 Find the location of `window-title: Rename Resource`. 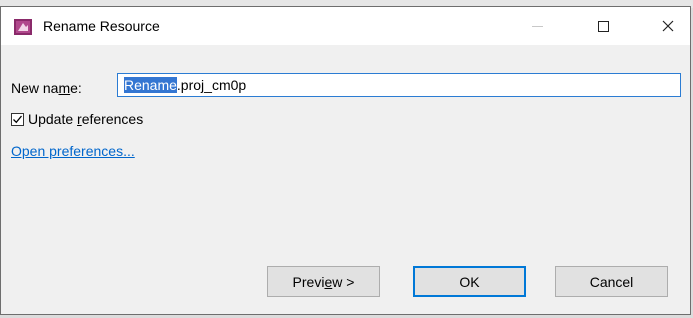

window-title: Rename Resource is located at coordinates (101, 26).